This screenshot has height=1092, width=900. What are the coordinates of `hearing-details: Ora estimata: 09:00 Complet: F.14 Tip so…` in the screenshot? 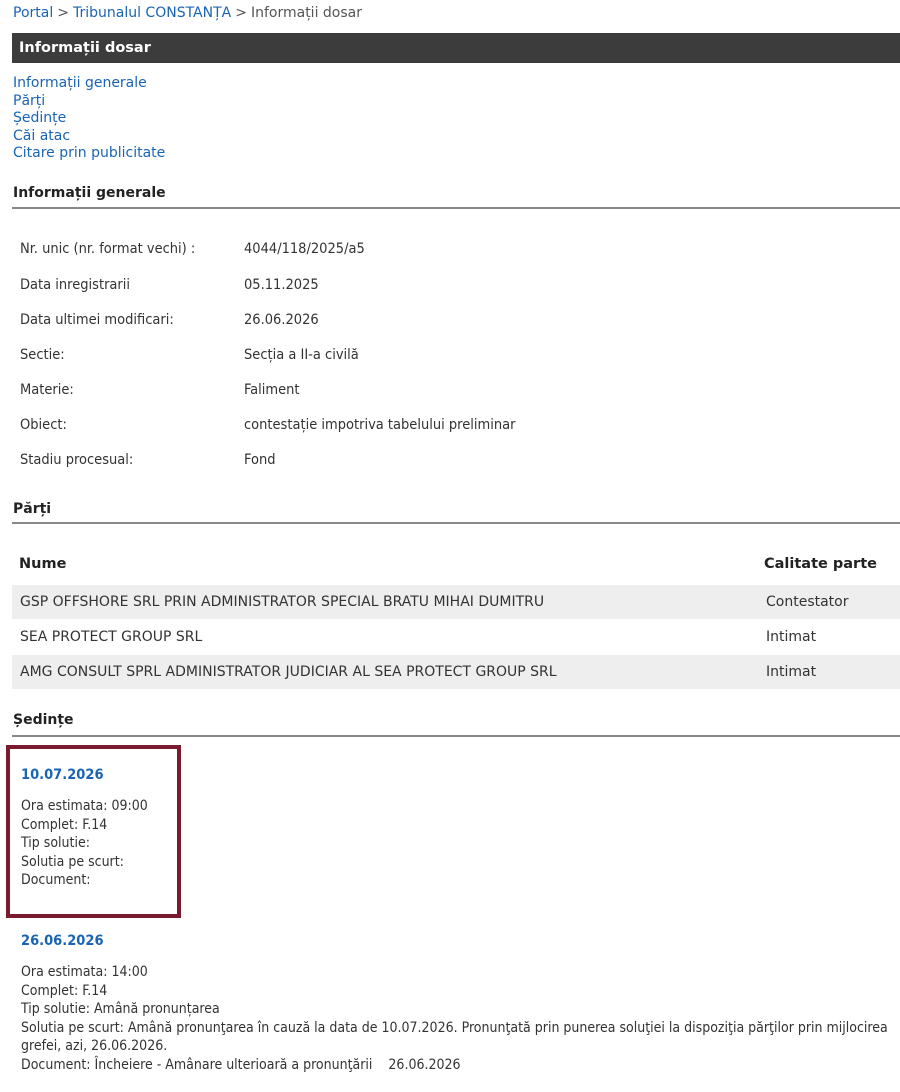 It's located at (84, 843).